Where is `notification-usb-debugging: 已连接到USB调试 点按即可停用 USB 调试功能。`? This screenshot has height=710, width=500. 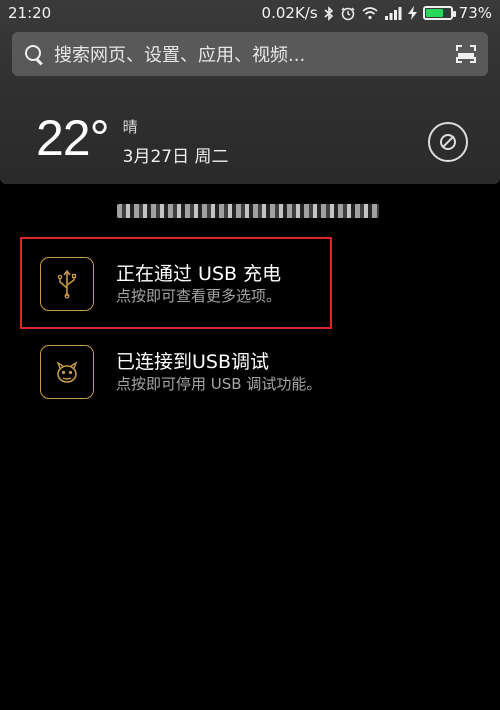
notification-usb-debugging: 已连接到USB调试 点按即可停用 USB 调试功能。 is located at coordinates (260, 372).